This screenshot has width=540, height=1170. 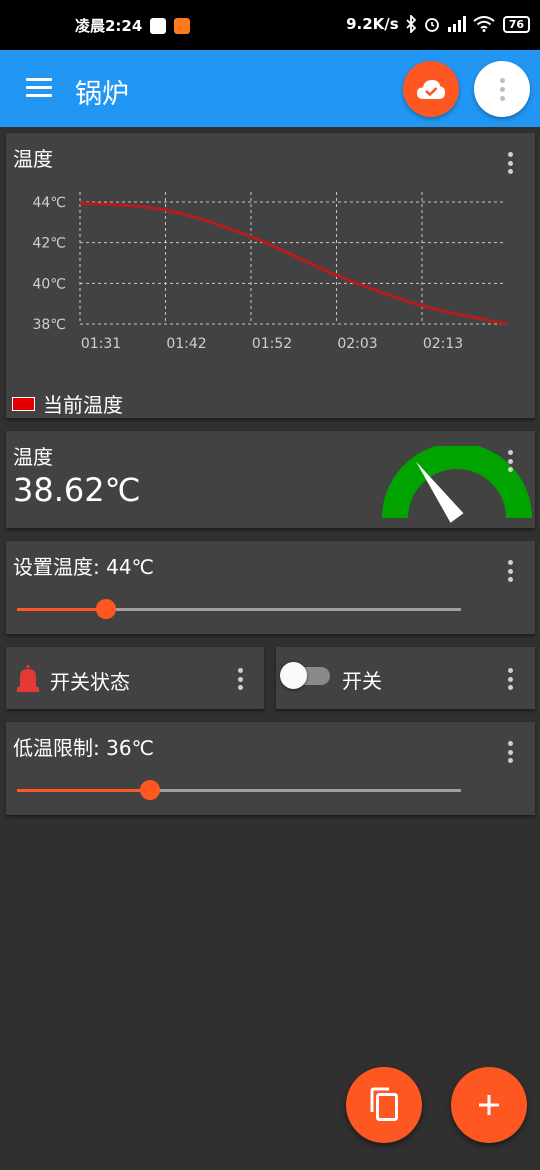 I want to click on chart-x-tick-label: 01:42, so click(x=186, y=344).